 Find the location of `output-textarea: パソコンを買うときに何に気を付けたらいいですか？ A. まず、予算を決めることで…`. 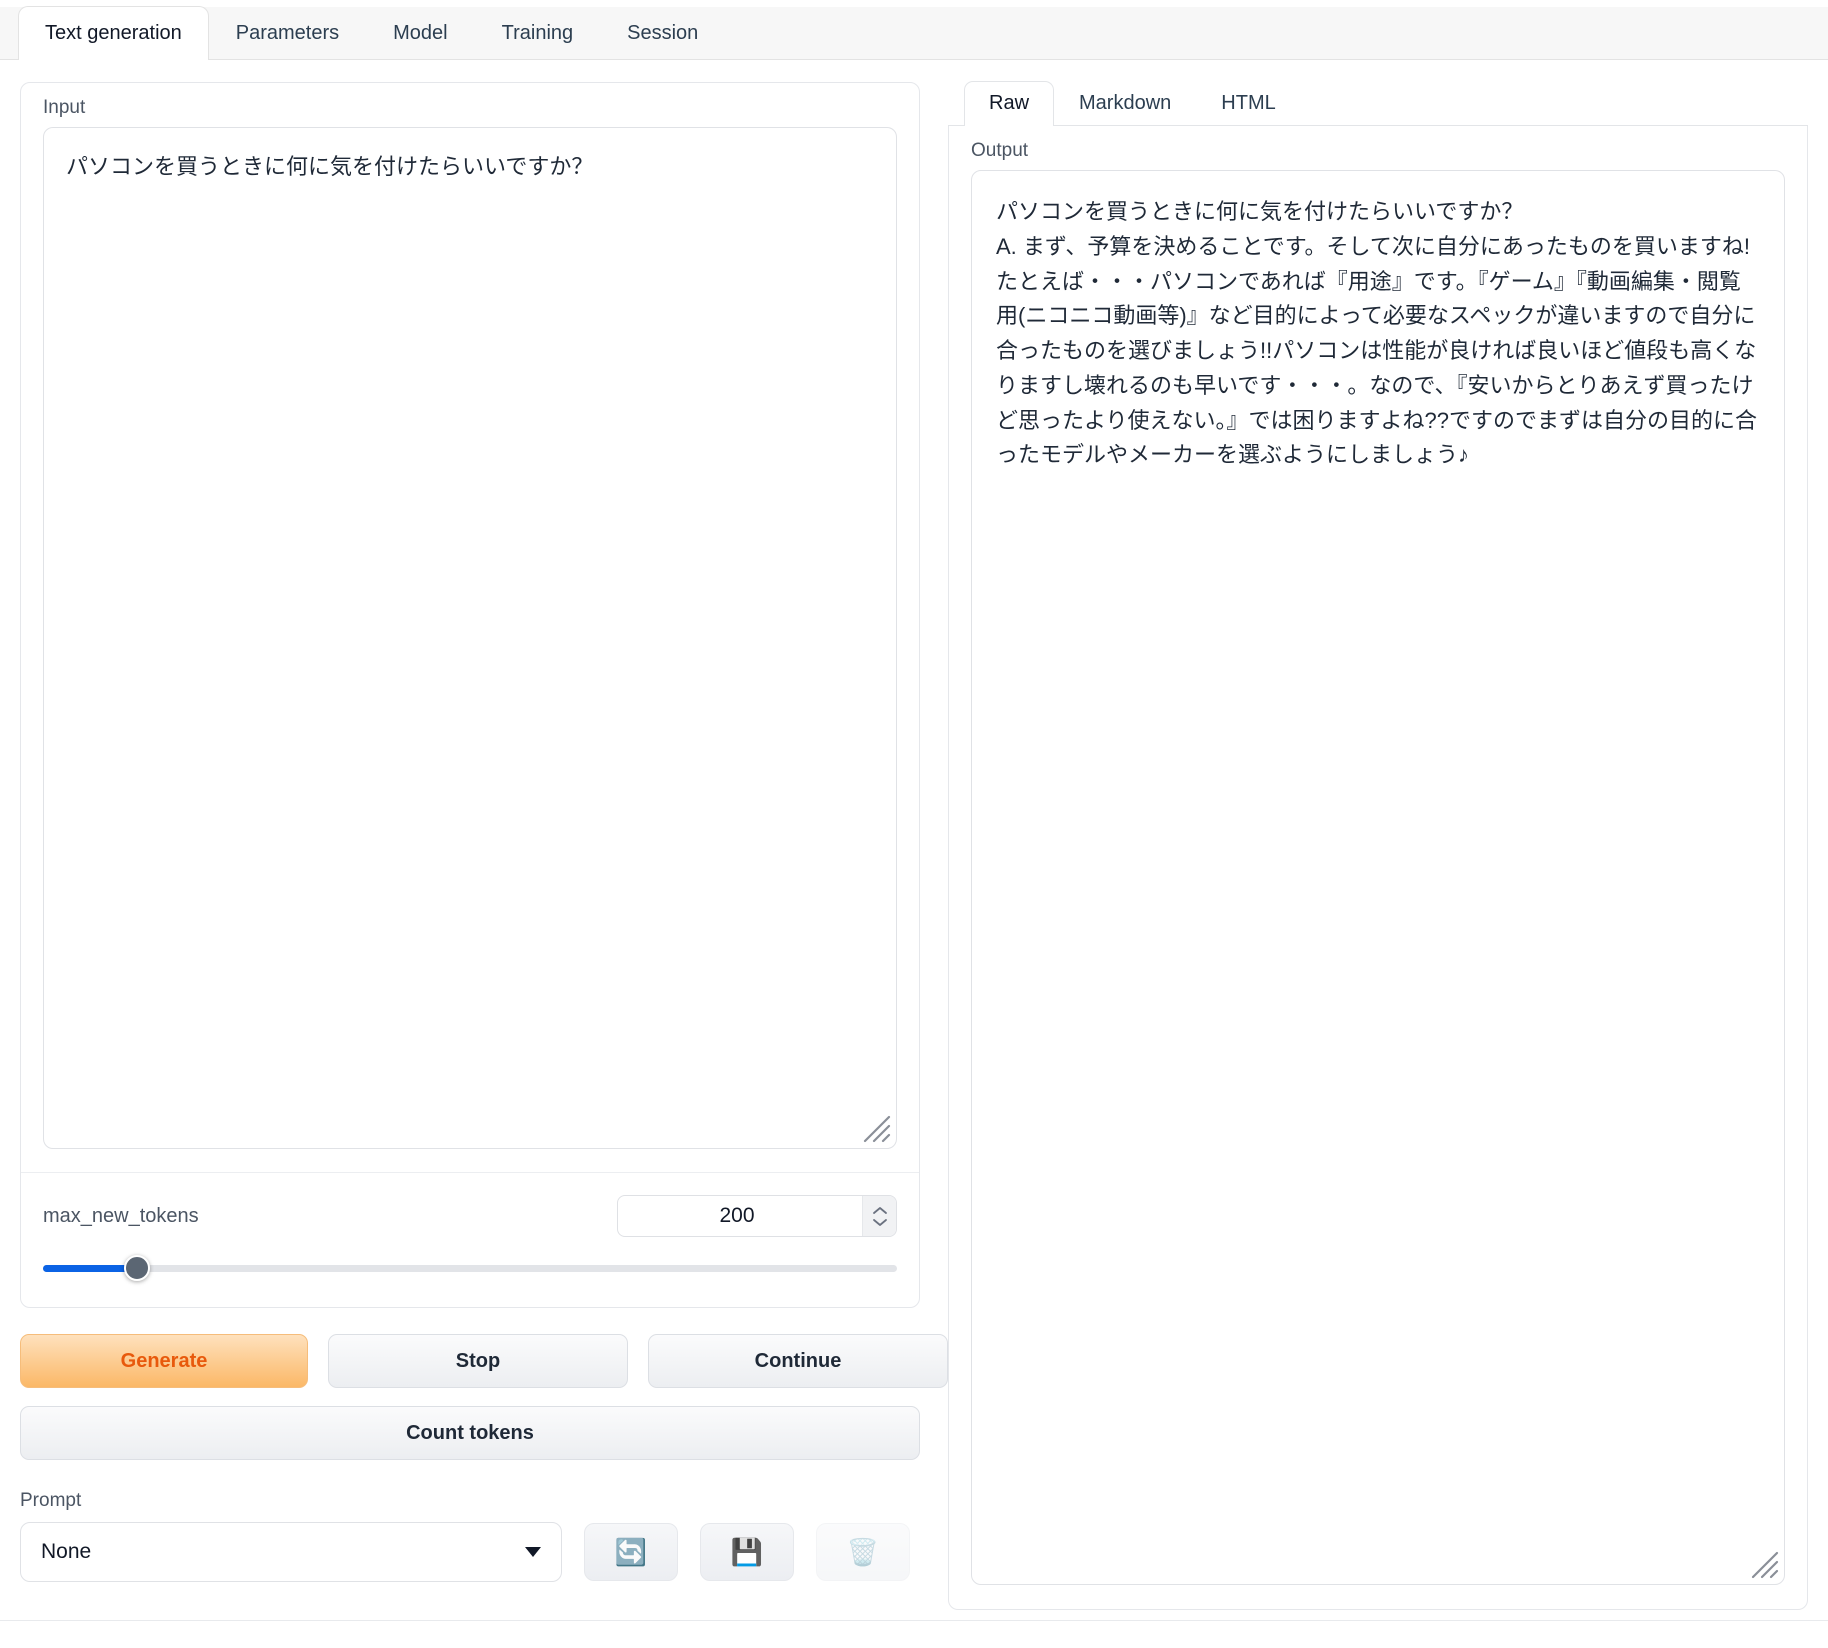

output-textarea: パソコンを買うときに何に気を付けたらいいですか？ A. まず、予算を決めることで… is located at coordinates (1378, 322).